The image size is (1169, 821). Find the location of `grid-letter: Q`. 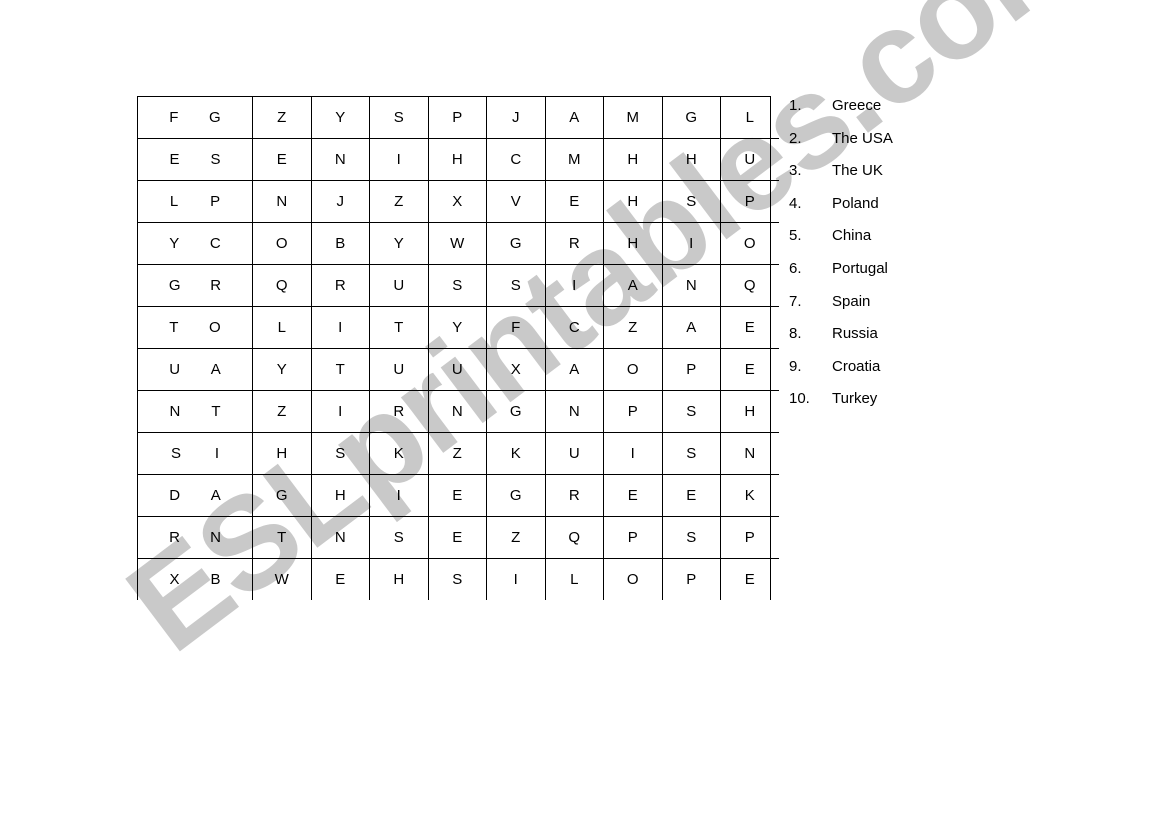

grid-letter: Q is located at coordinates (281, 285).